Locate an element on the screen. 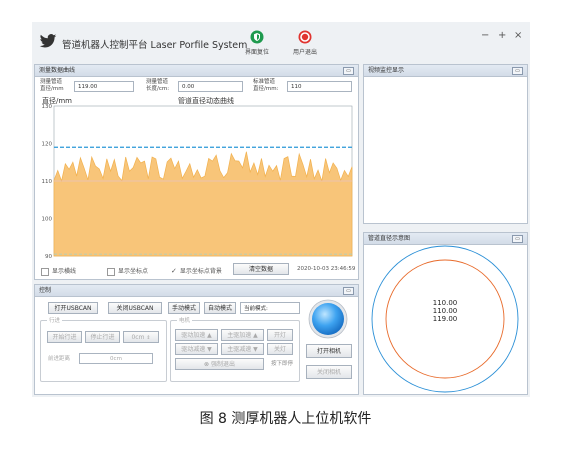 This screenshot has height=455, width=571. stepper-arrows-icon: ⇕ is located at coordinates (148, 338).